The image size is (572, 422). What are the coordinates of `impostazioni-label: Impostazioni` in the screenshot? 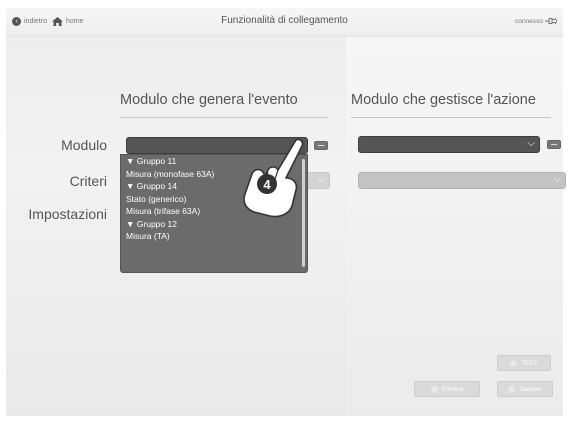 It's located at (67, 214).